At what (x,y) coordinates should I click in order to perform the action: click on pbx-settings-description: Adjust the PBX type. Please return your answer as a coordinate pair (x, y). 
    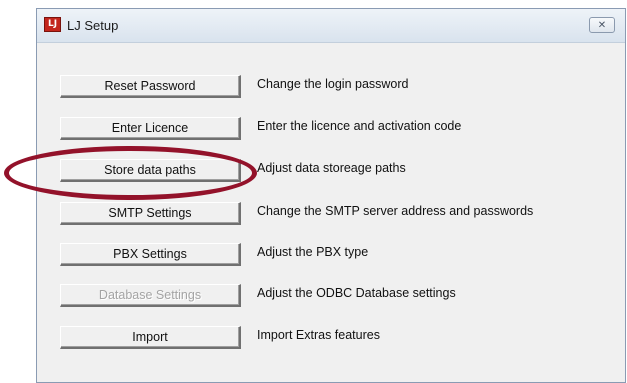
    Looking at the image, I should click on (313, 252).